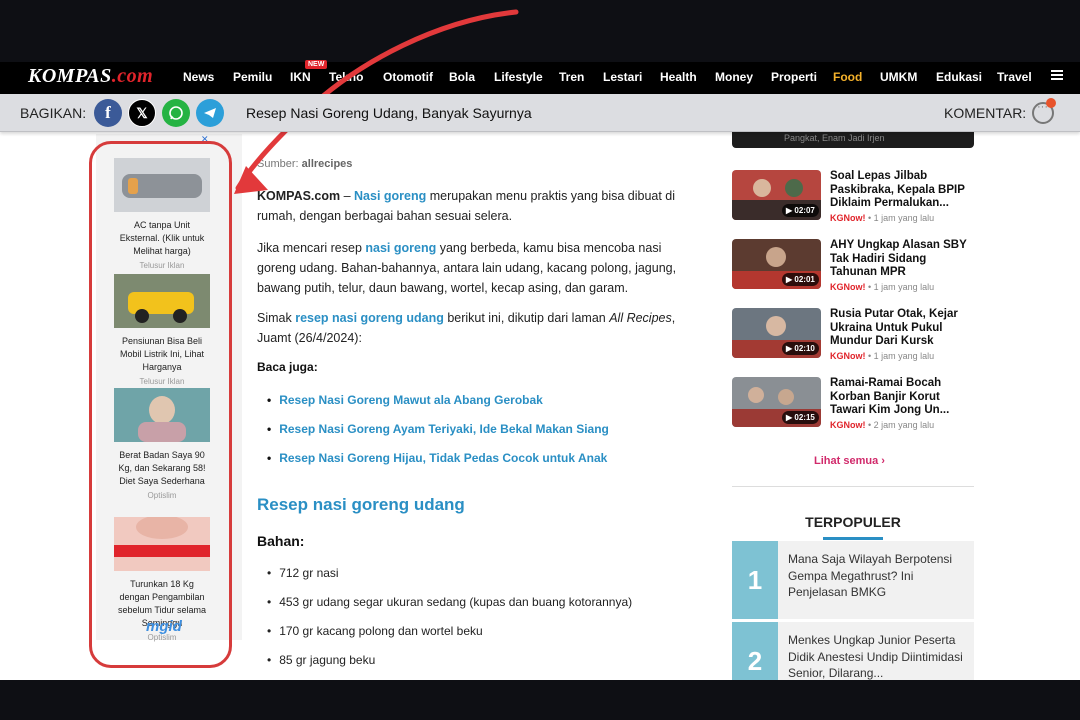 This screenshot has width=1080, height=720. Describe the element at coordinates (678, 77) in the screenshot. I see `nav-health: Health` at that location.